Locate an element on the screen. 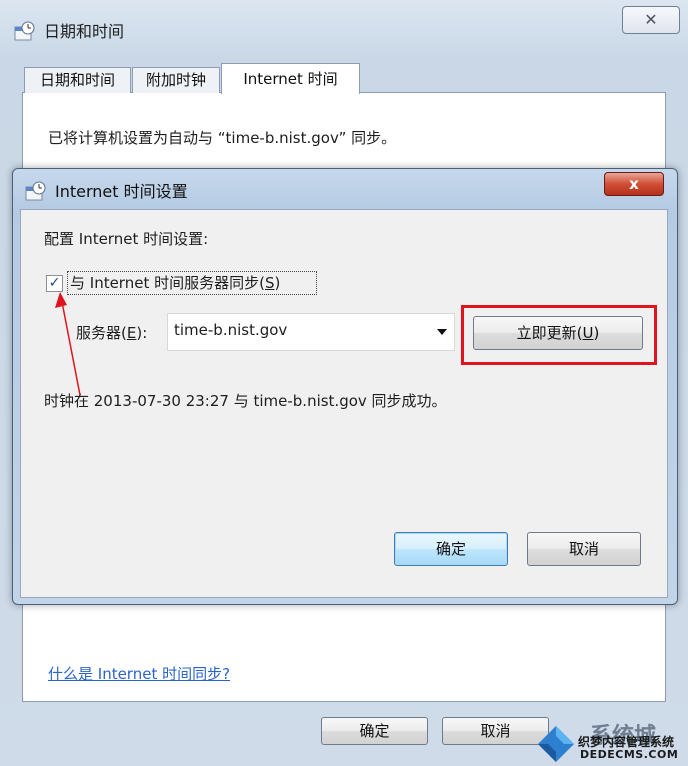 The width and height of the screenshot is (688, 766). watermark-line2: DEDECMS.COM is located at coordinates (629, 754).